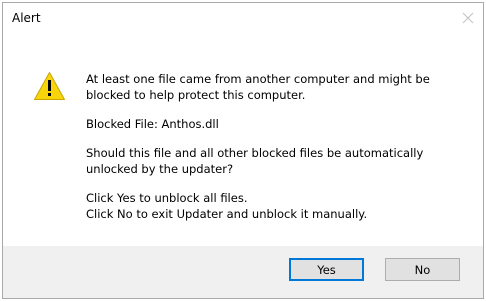 The height and width of the screenshot is (301, 486). What do you see at coordinates (49, 86) in the screenshot?
I see `warning-icon` at bounding box center [49, 86].